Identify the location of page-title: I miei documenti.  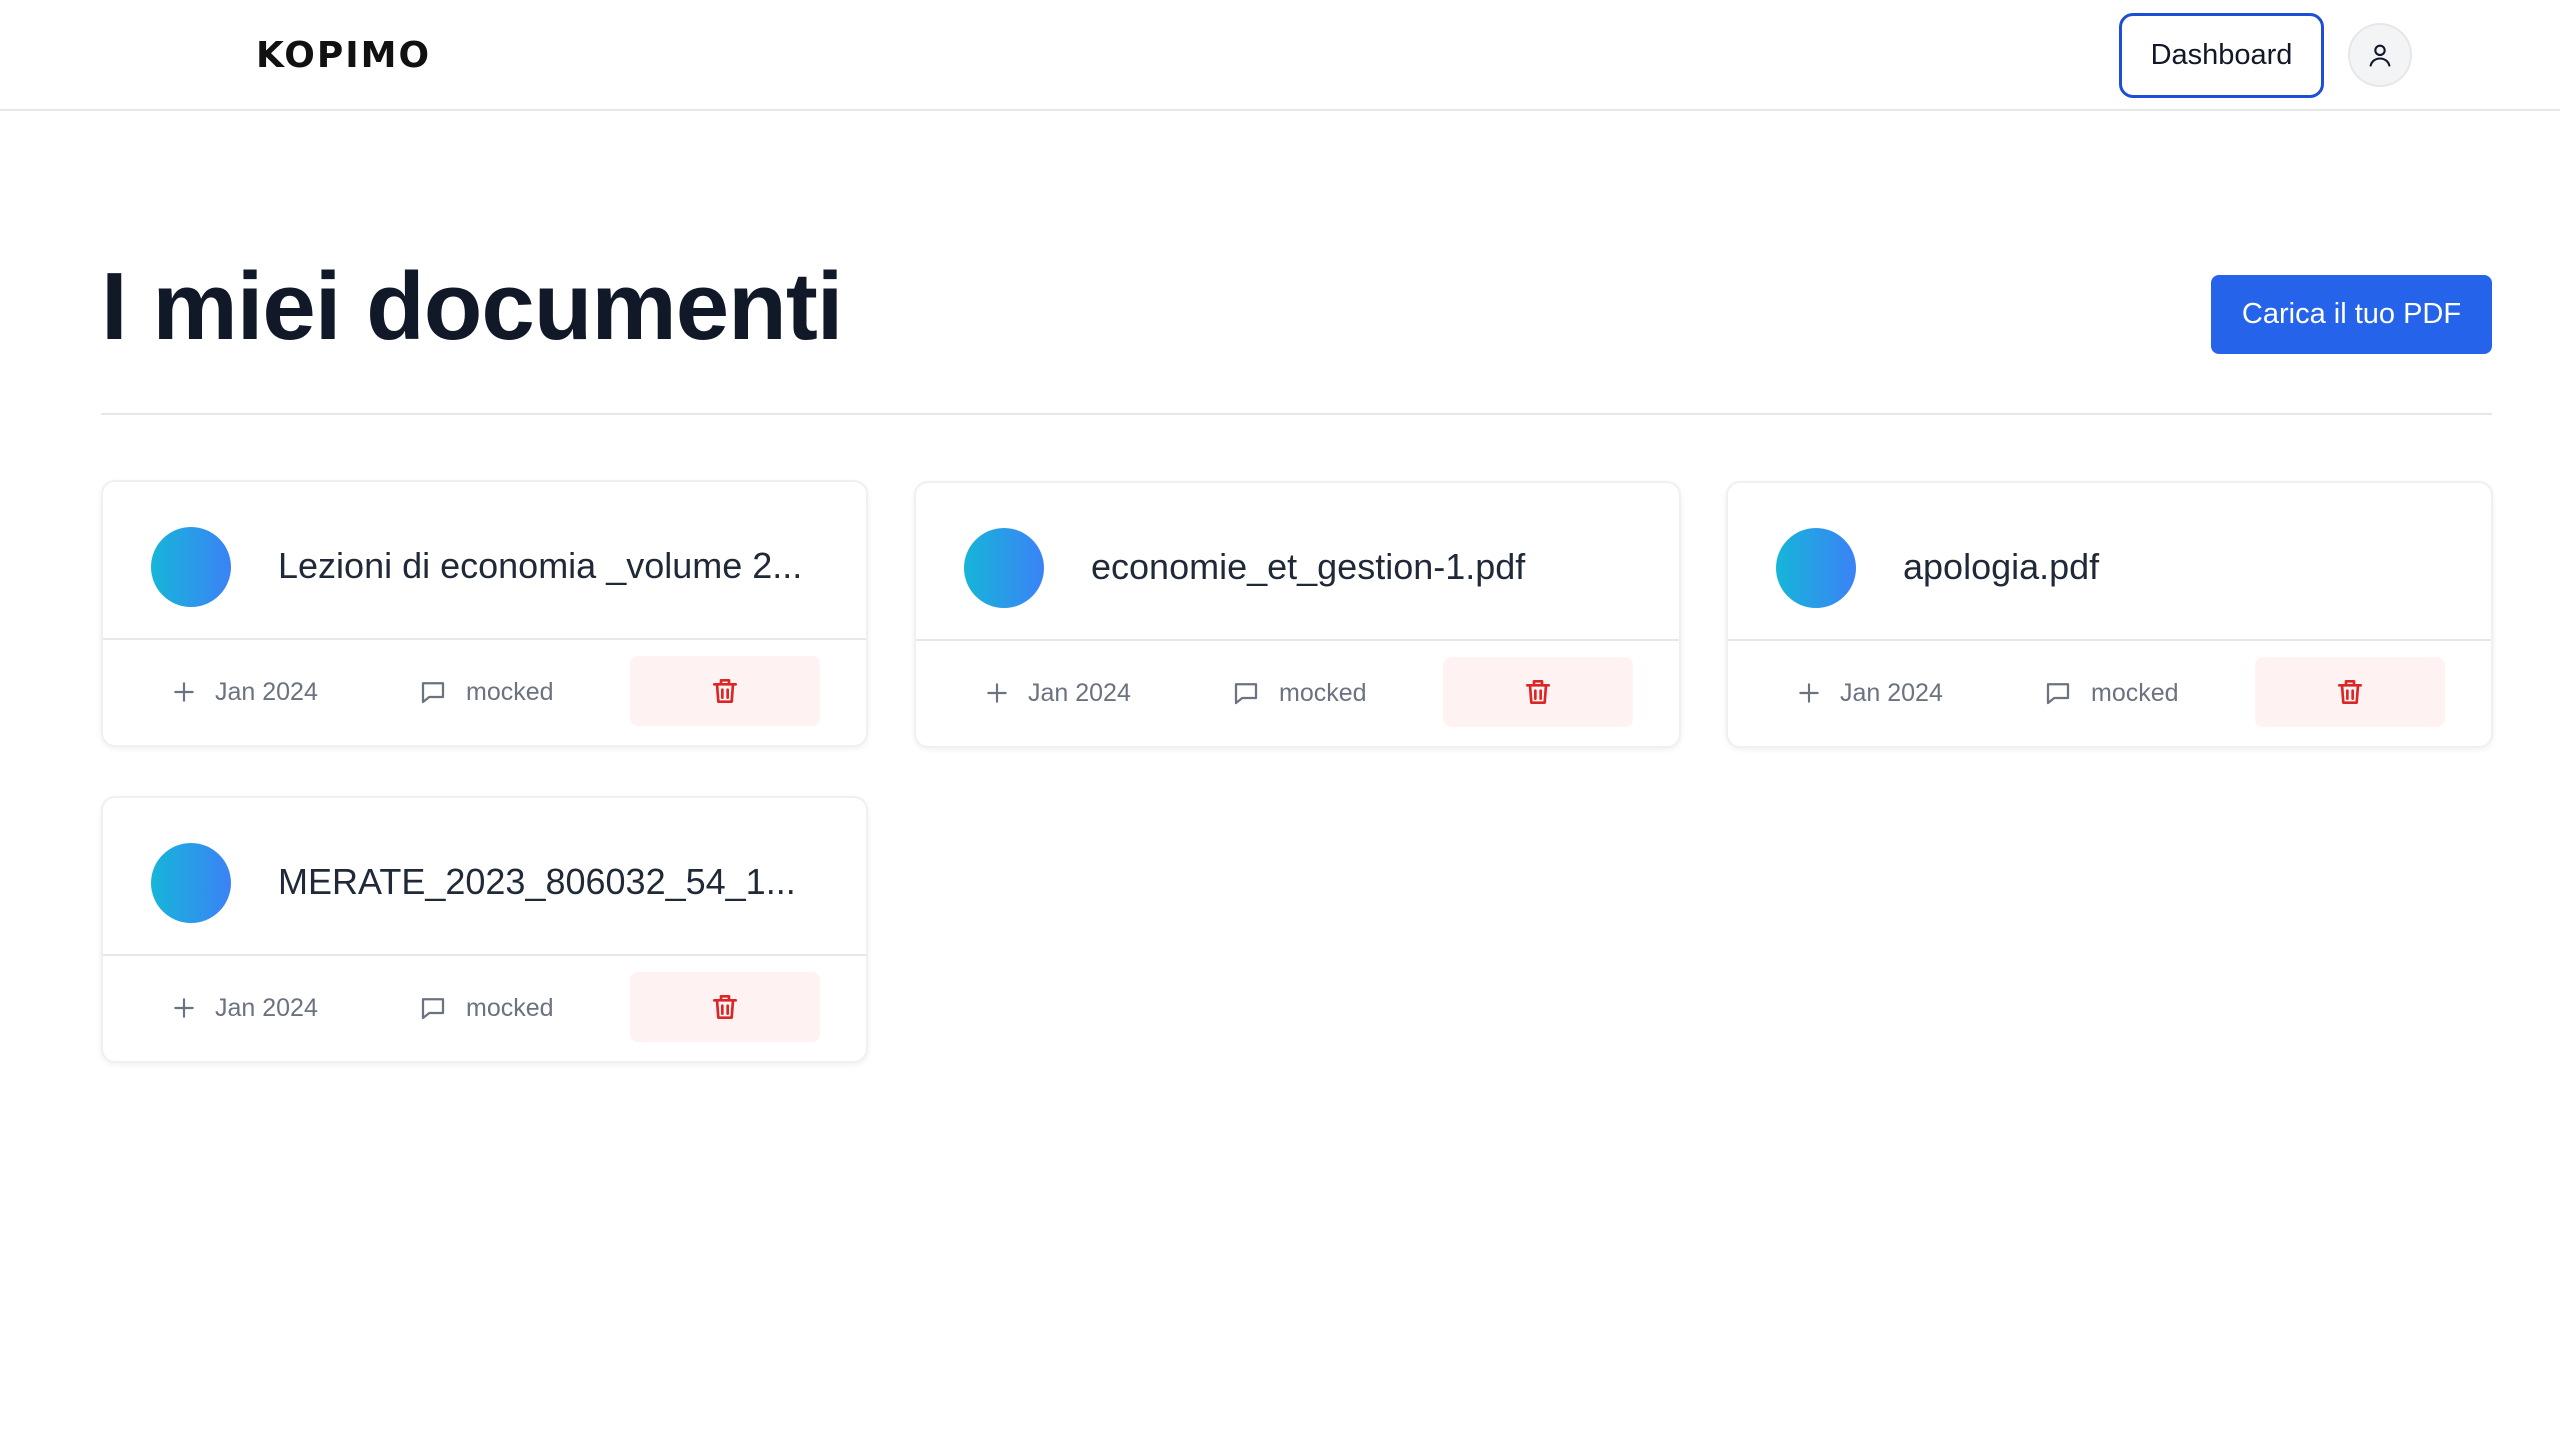
(472, 306).